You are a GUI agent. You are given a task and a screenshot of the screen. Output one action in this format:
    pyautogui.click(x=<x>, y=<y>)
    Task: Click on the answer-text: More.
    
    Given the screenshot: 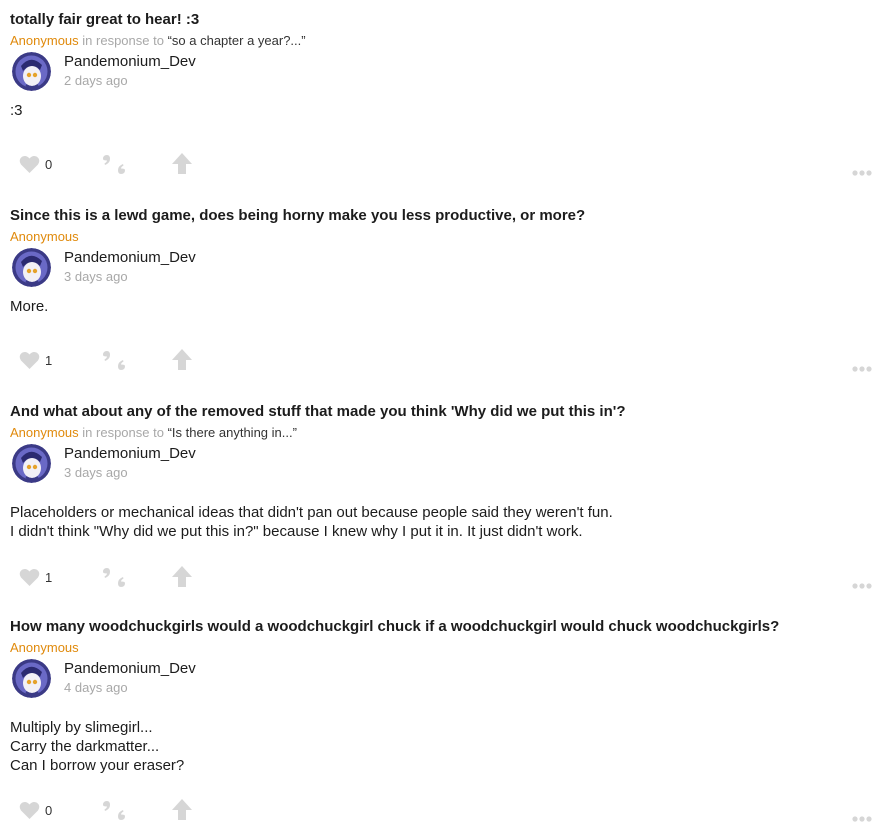 What is the action you would take?
    pyautogui.click(x=29, y=306)
    